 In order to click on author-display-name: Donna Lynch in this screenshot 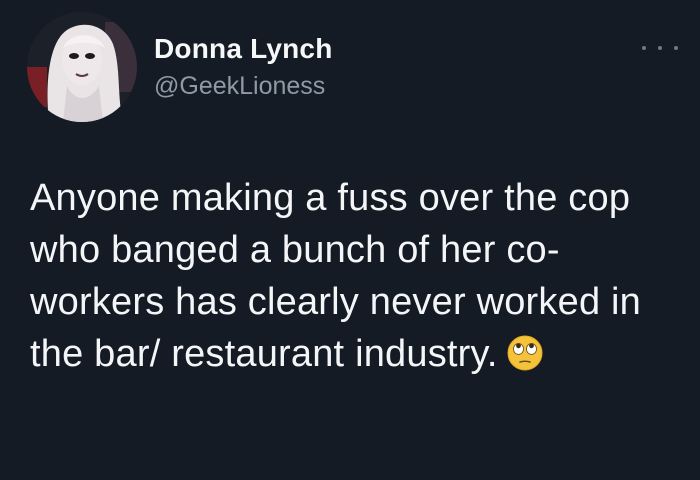, I will do `click(243, 49)`.